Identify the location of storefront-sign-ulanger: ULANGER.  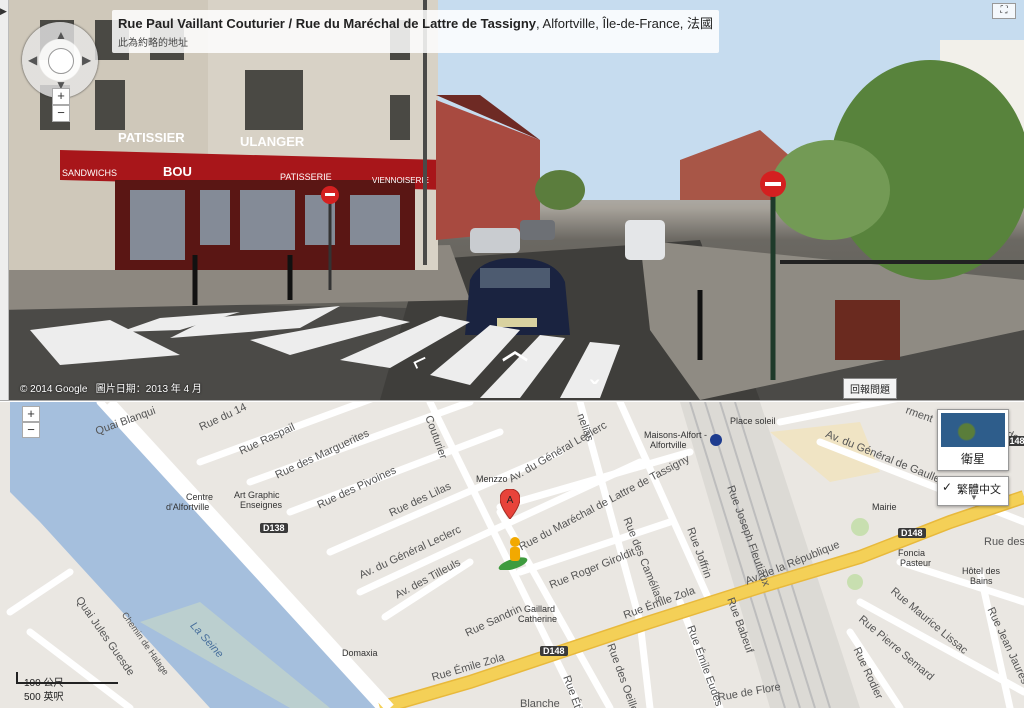
(272, 141).